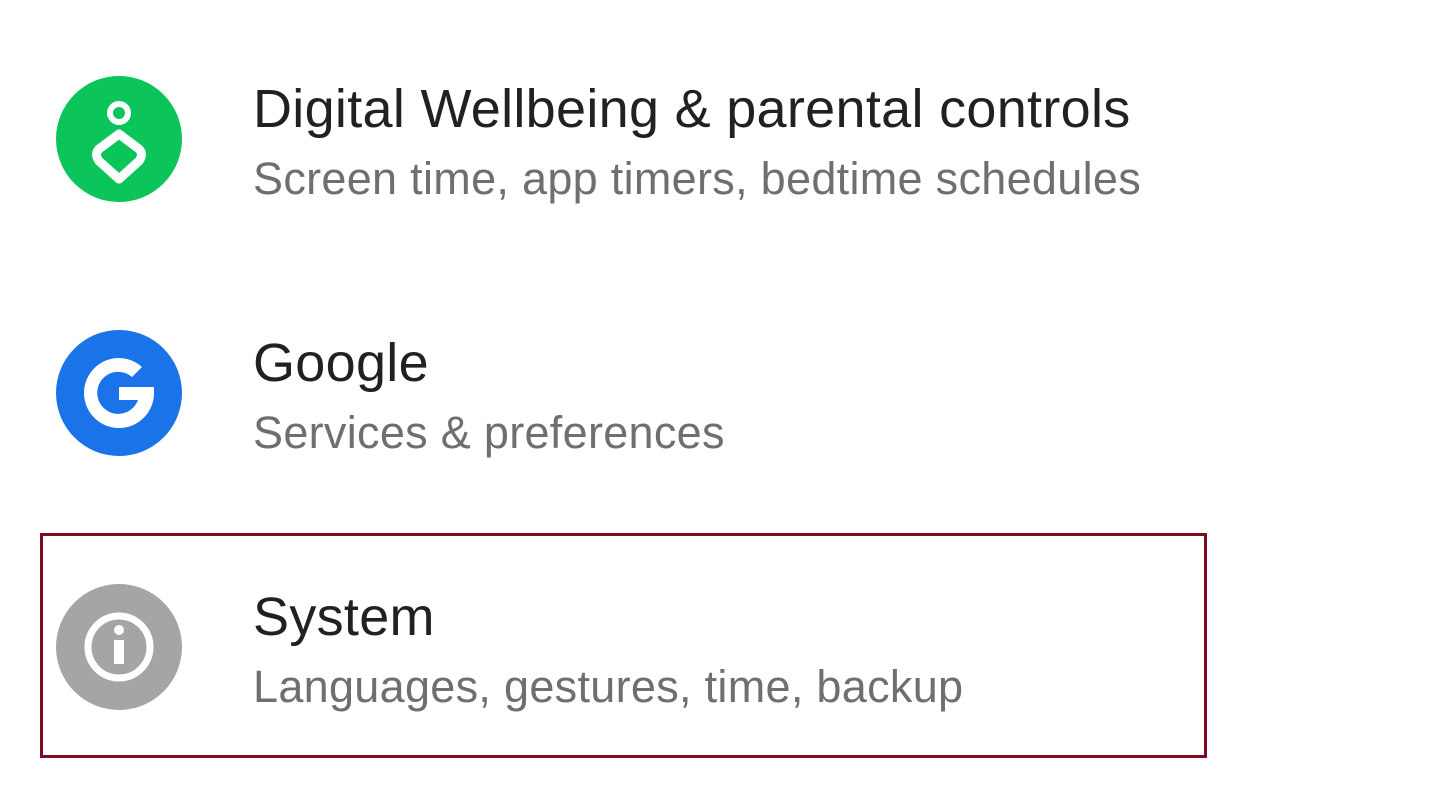 The width and height of the screenshot is (1439, 792). What do you see at coordinates (341, 363) in the screenshot?
I see `settings-item-title: Google` at bounding box center [341, 363].